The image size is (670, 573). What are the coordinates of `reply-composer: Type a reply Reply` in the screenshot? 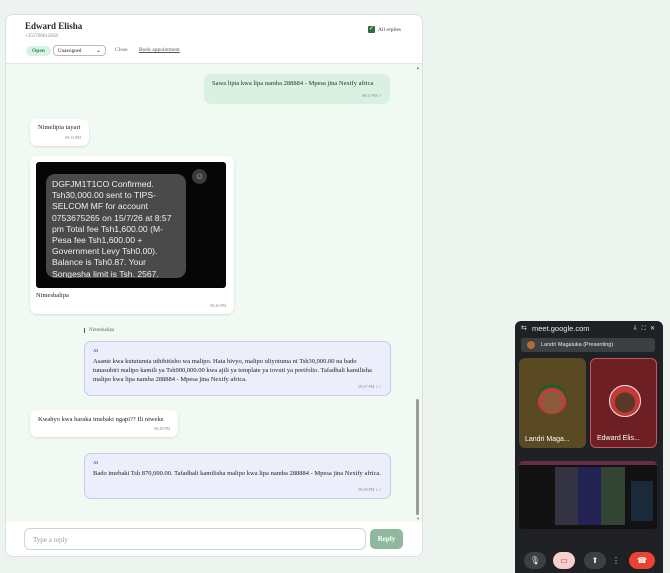 It's located at (214, 539).